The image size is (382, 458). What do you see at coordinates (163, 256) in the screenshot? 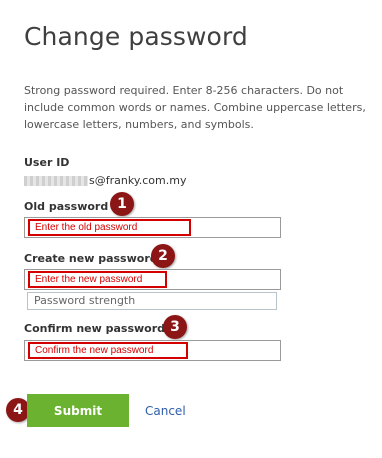
I see `step-badge-2: 2` at bounding box center [163, 256].